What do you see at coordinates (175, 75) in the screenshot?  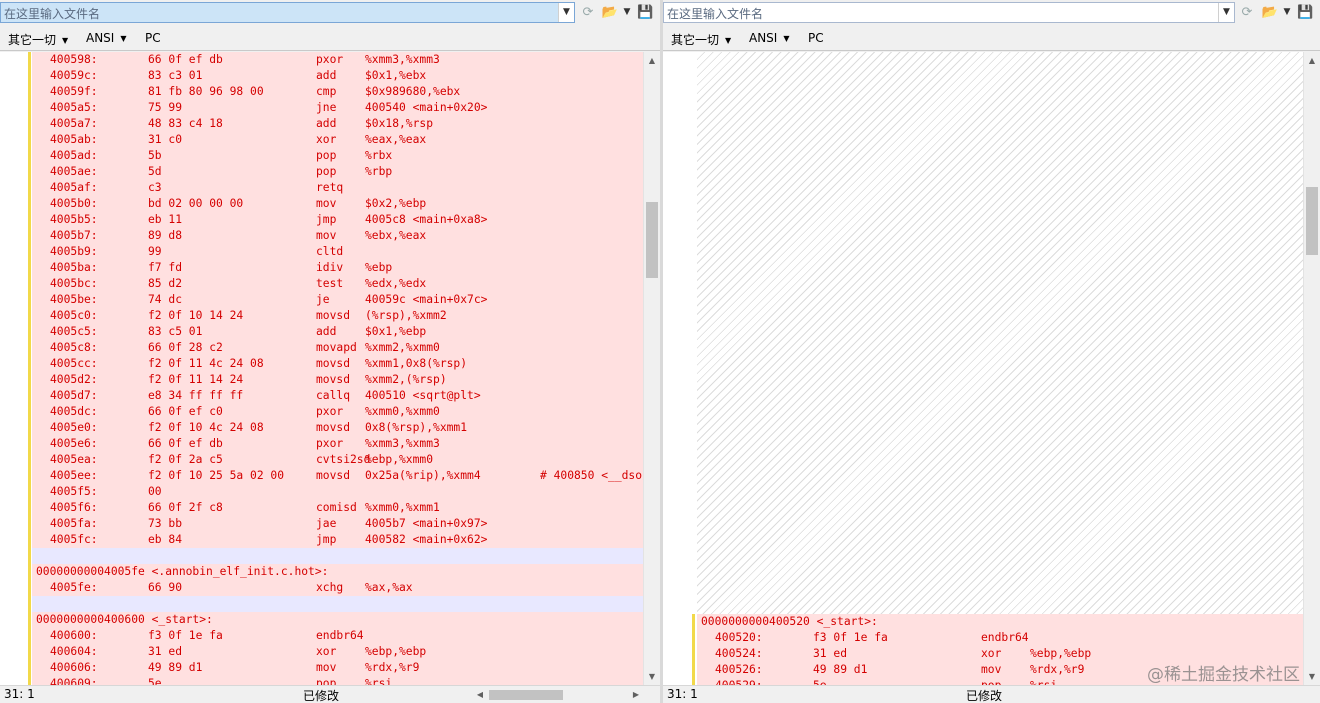 I see `instruction-bytes: 83 c3 01` at bounding box center [175, 75].